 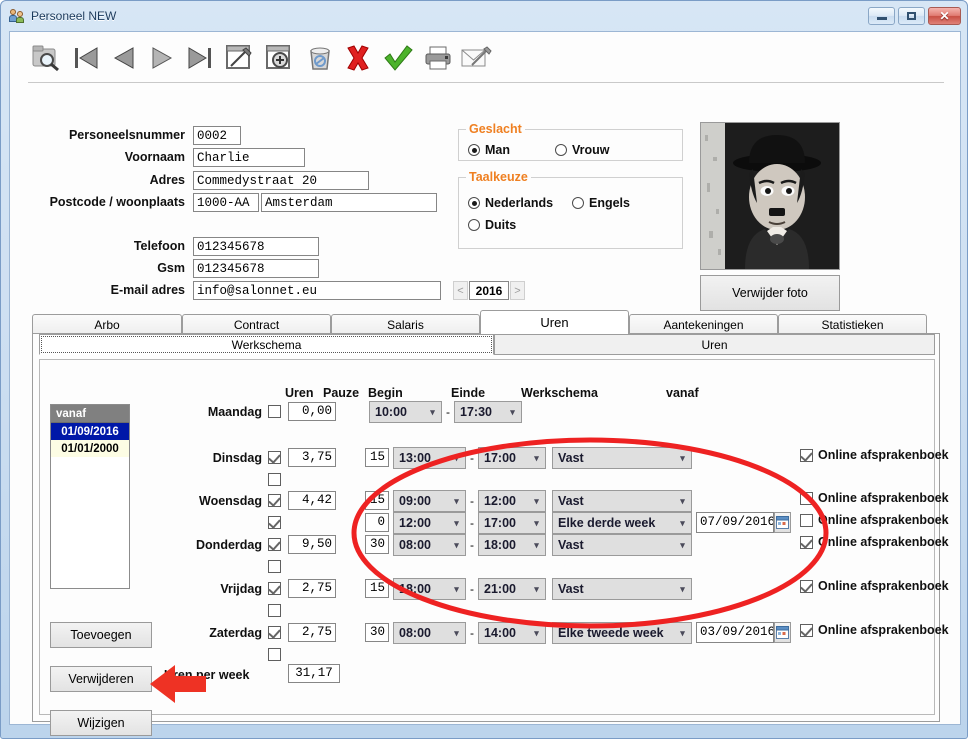 I want to click on last-record-icon, so click(x=200, y=58).